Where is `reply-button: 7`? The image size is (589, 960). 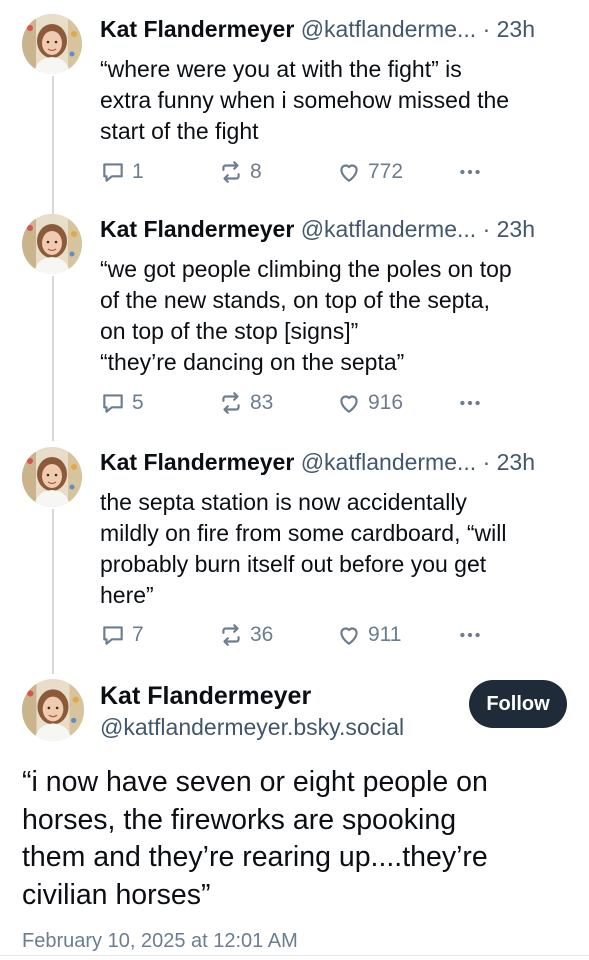 reply-button: 7 is located at coordinates (122, 635).